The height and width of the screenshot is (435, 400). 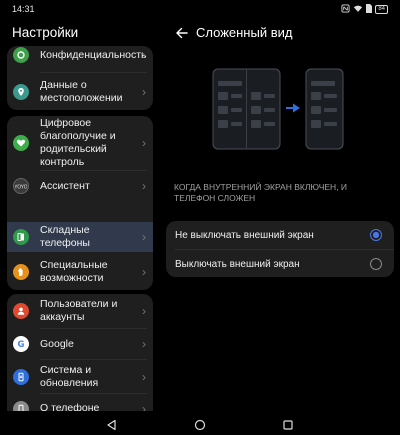 I want to click on settings-item-label: О телефоне, so click(x=70, y=406).